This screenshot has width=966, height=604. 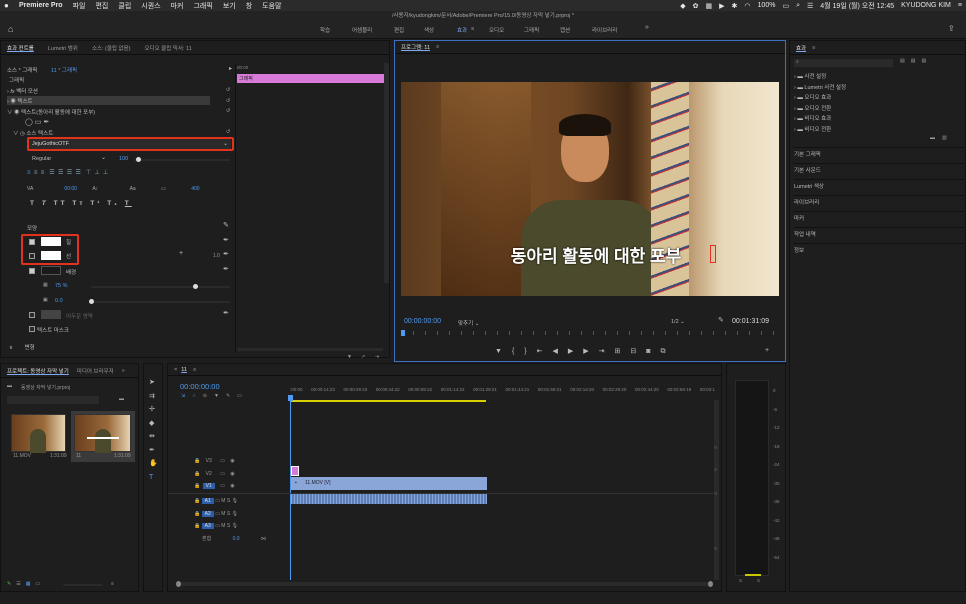 What do you see at coordinates (295, 471) in the screenshot?
I see `graphic-clip-v2` at bounding box center [295, 471].